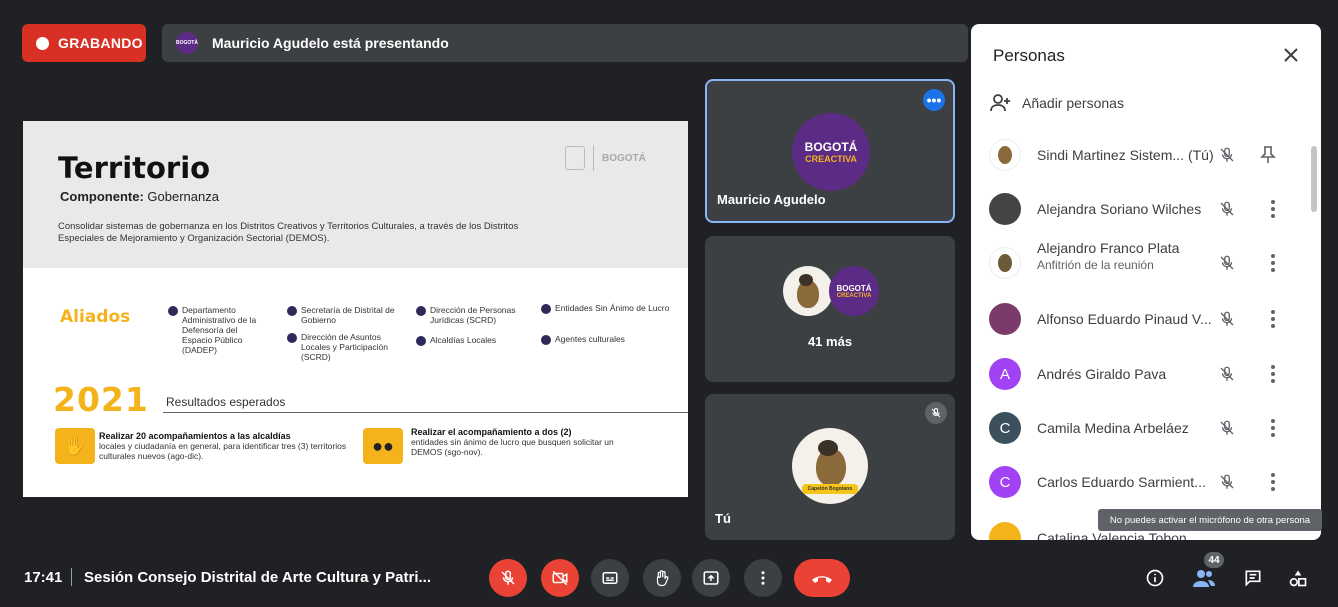  I want to click on hangup-icon, so click(822, 579).